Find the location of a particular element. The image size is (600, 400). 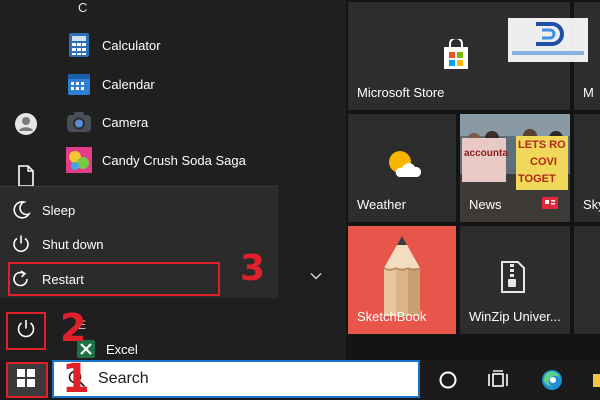

tile-sketchbook: SketchBook is located at coordinates (402, 280).